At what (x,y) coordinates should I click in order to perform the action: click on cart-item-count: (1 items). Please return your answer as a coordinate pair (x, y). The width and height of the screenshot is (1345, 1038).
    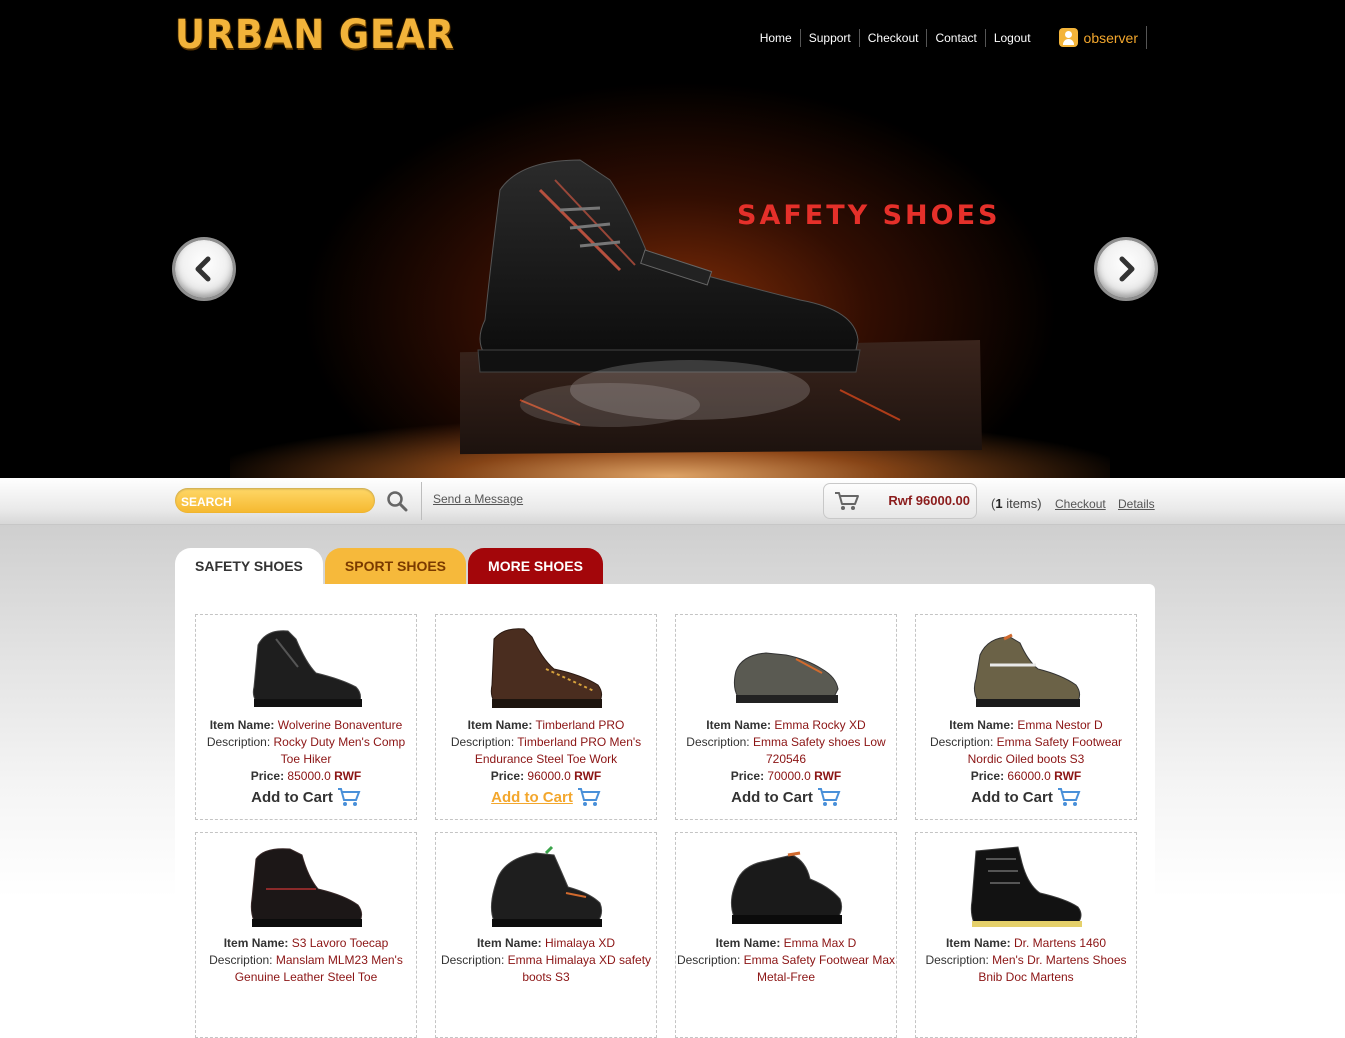
    Looking at the image, I should click on (1016, 503).